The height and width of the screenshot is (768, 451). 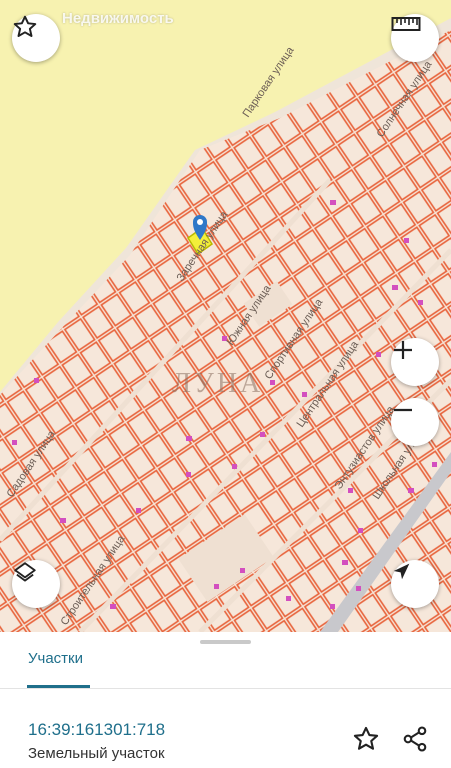 What do you see at coordinates (403, 410) in the screenshot?
I see `minus-icon` at bounding box center [403, 410].